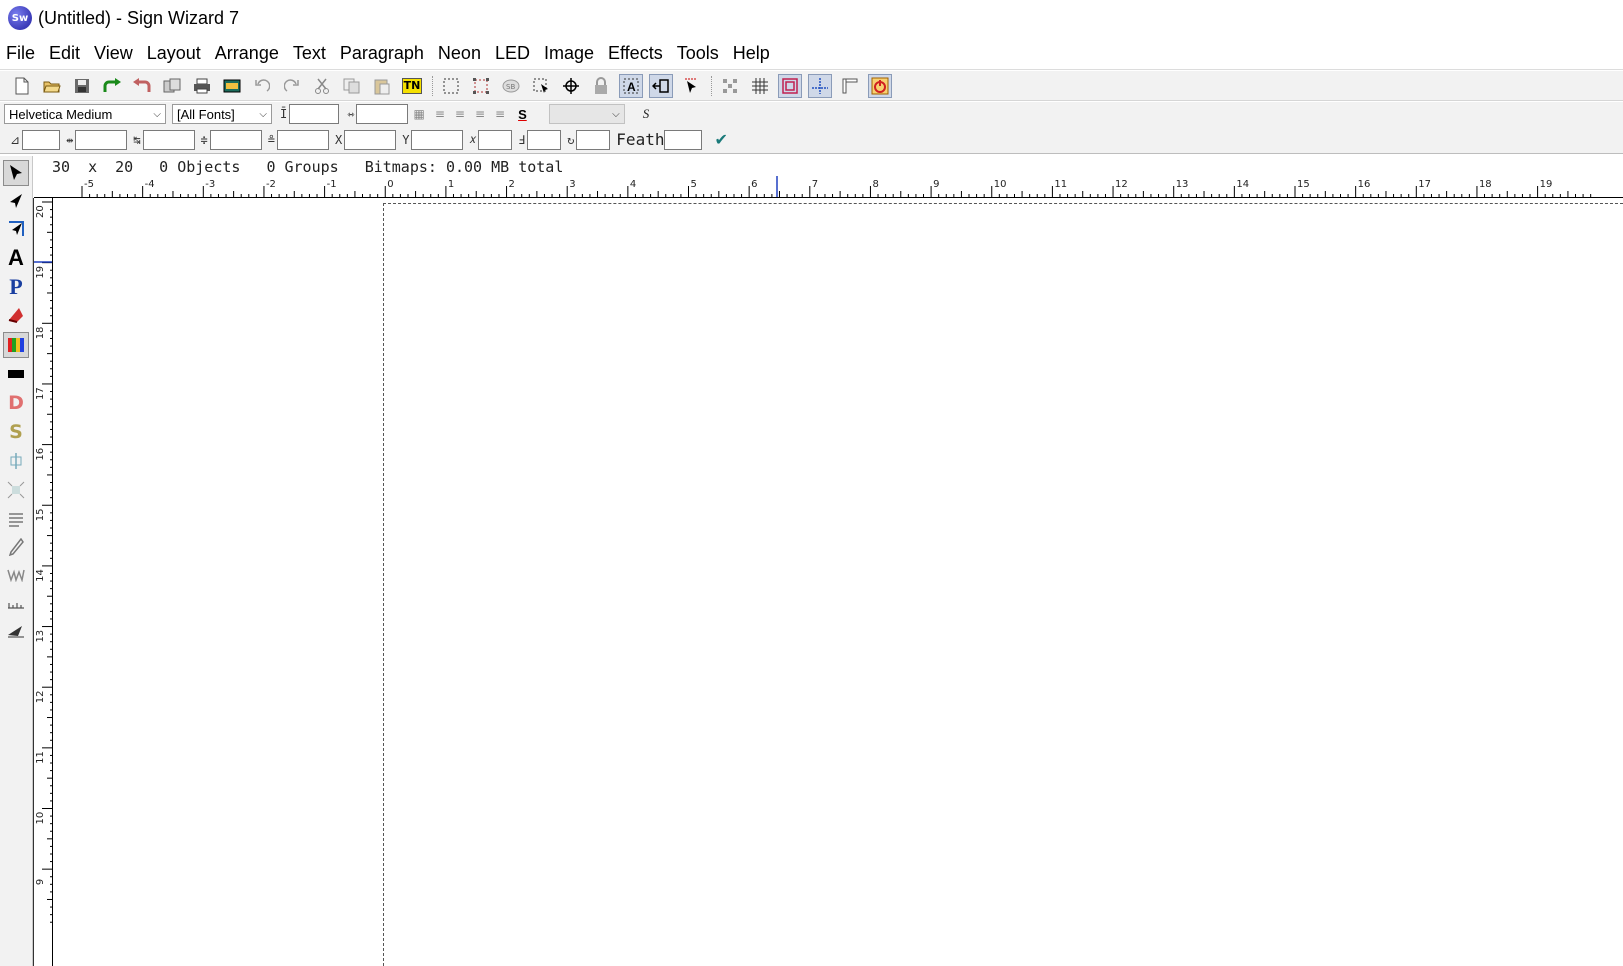 This screenshot has width=1623, height=966. What do you see at coordinates (586, 114) in the screenshot?
I see `style-select: ⌵` at bounding box center [586, 114].